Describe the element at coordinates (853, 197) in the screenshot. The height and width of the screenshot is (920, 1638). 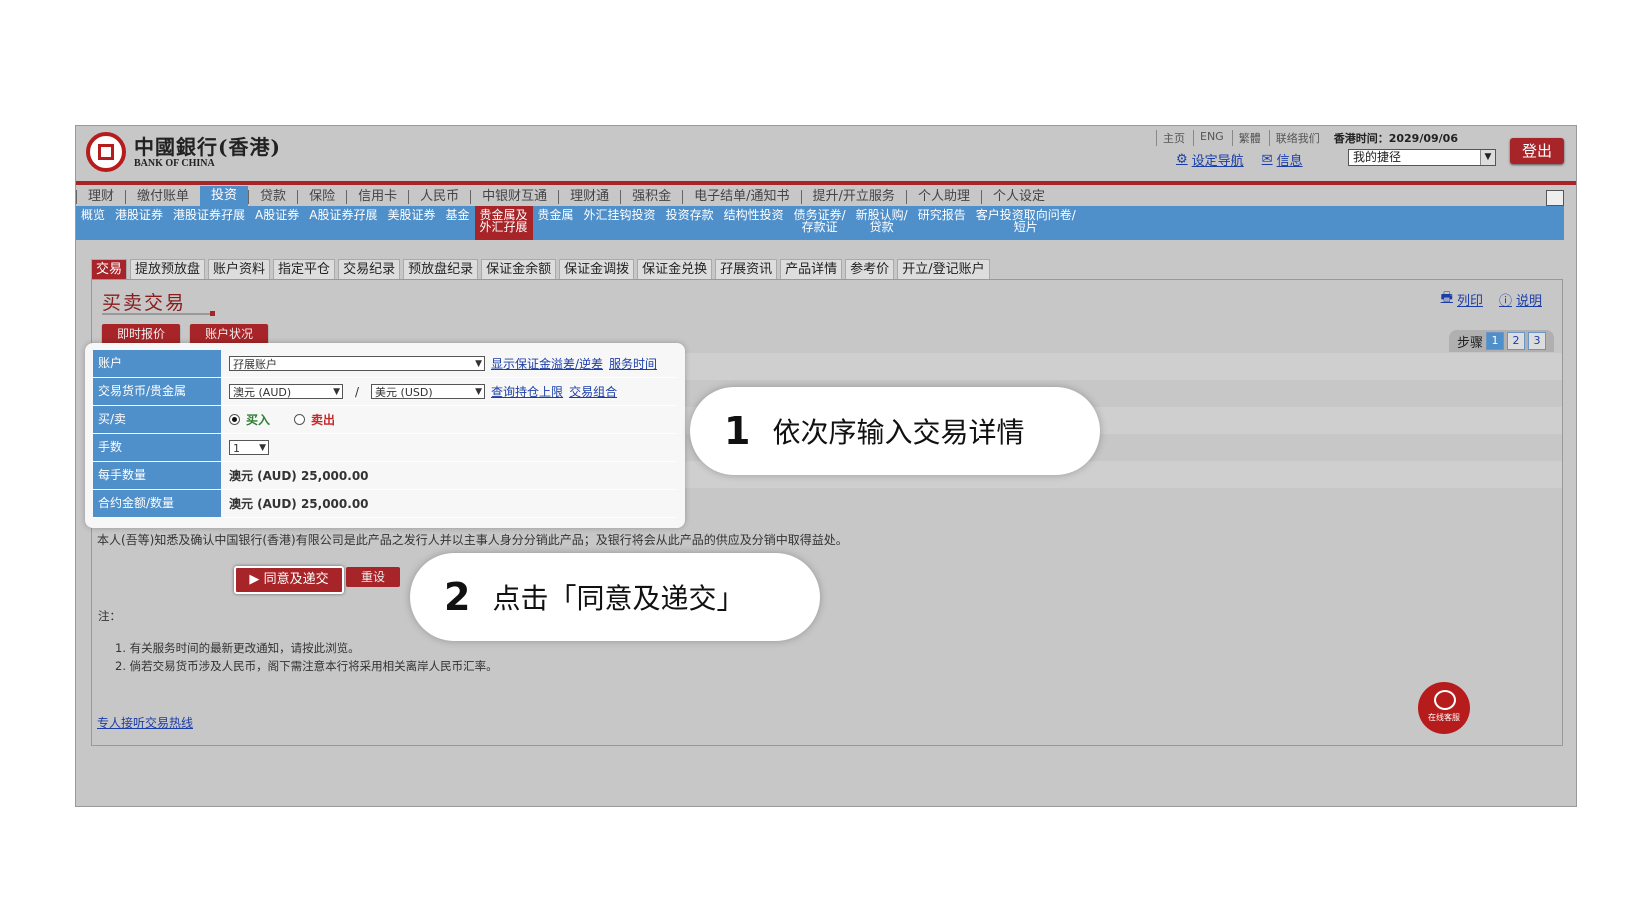
I see `nav-item-upgrade: 提升/开立服务` at that location.